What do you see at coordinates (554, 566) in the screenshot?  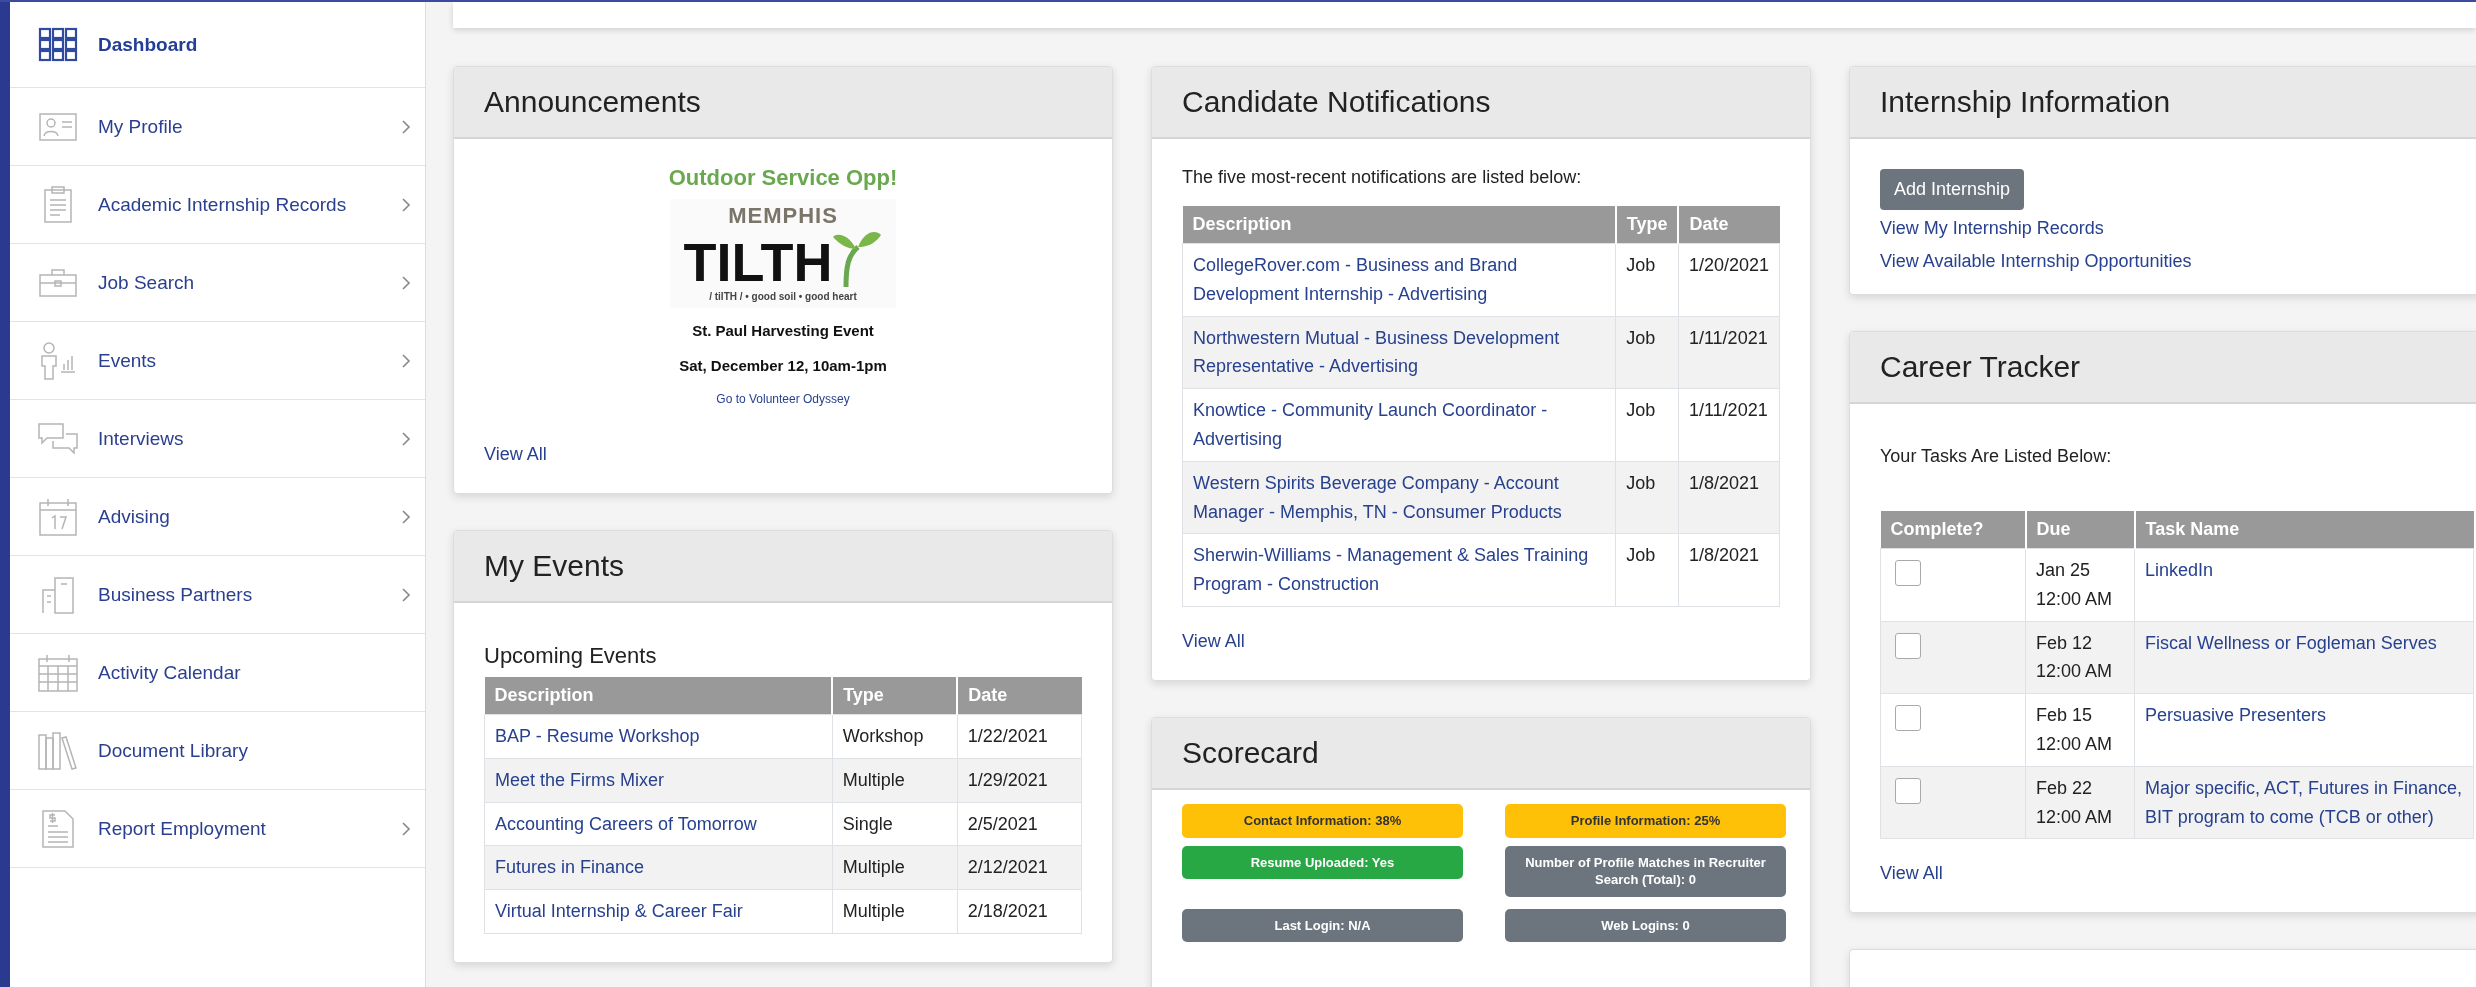 I see `card-title: My Events` at bounding box center [554, 566].